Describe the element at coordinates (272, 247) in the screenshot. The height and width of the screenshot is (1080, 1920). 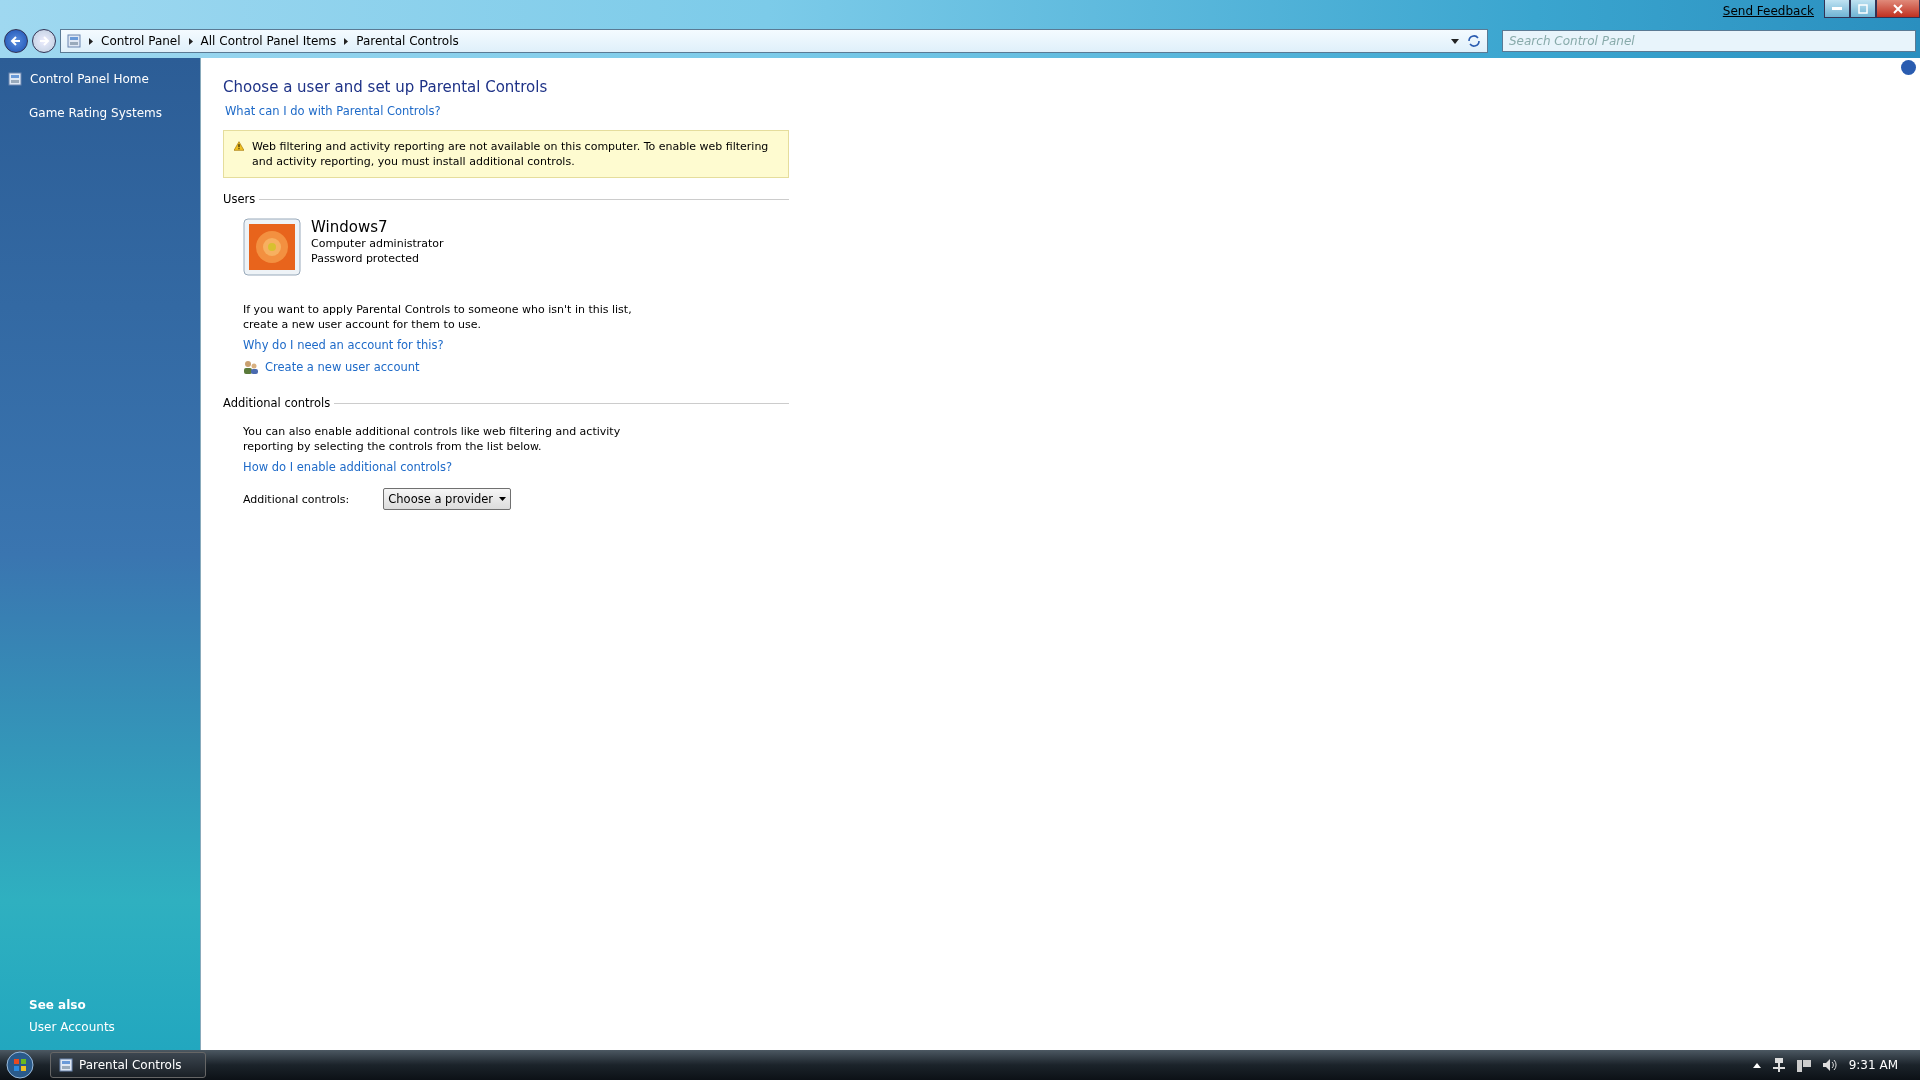
I see `user-avatar` at that location.